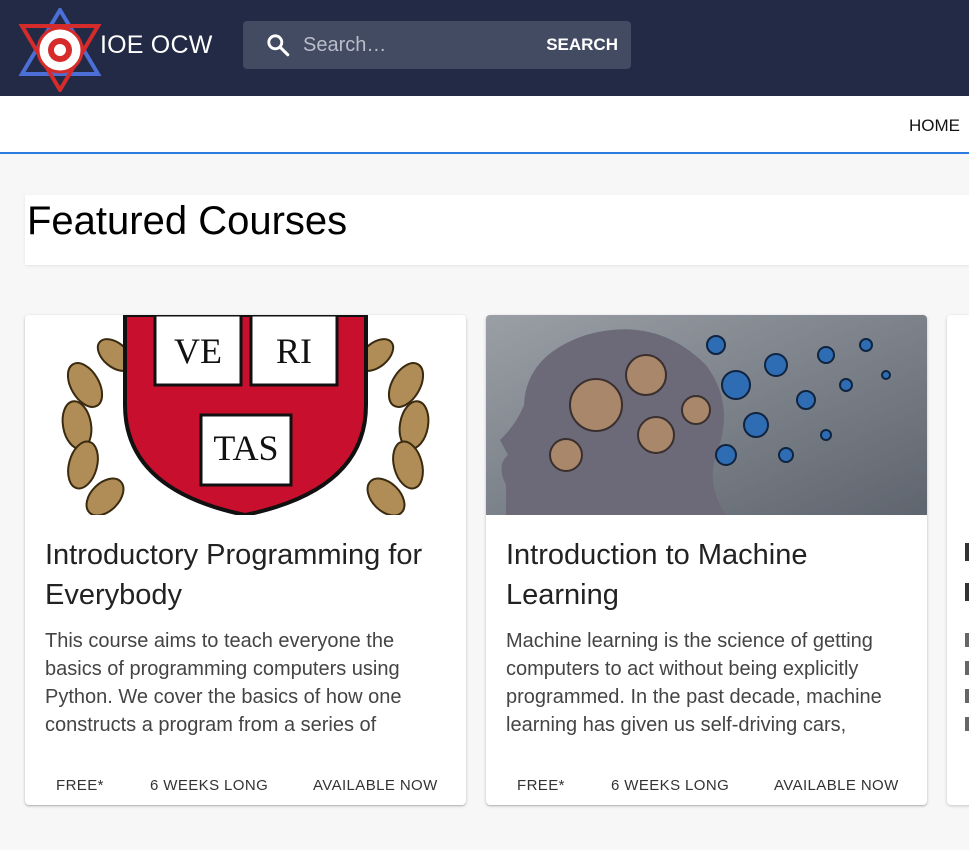 The height and width of the screenshot is (850, 969). Describe the element at coordinates (294, 351) in the screenshot. I see `crest-word-ri: RI` at that location.